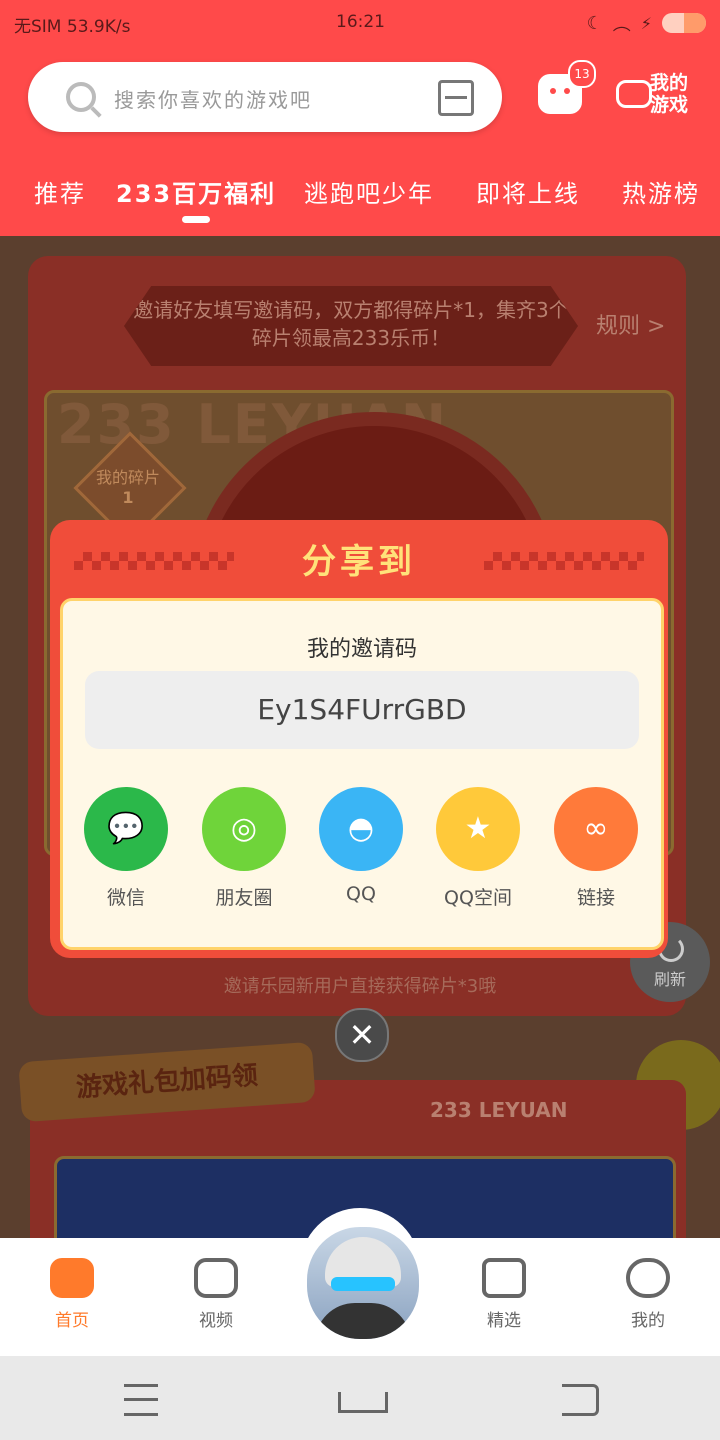  I want to click on invite-code-label: 我的邀请码, so click(361, 649).